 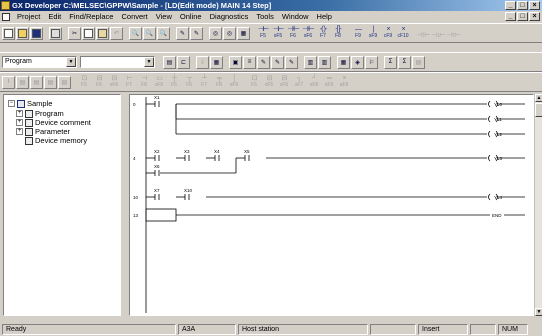 What do you see at coordinates (344, 82) in the screenshot?
I see `sfc-delete-line-icon: × aF9` at bounding box center [344, 82].